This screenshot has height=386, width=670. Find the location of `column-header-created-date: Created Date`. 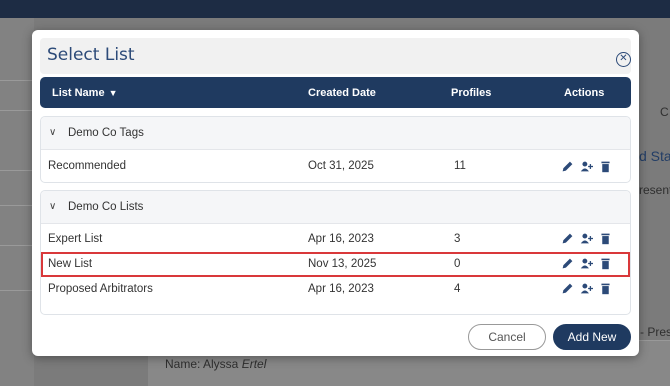

column-header-created-date: Created Date is located at coordinates (342, 93).